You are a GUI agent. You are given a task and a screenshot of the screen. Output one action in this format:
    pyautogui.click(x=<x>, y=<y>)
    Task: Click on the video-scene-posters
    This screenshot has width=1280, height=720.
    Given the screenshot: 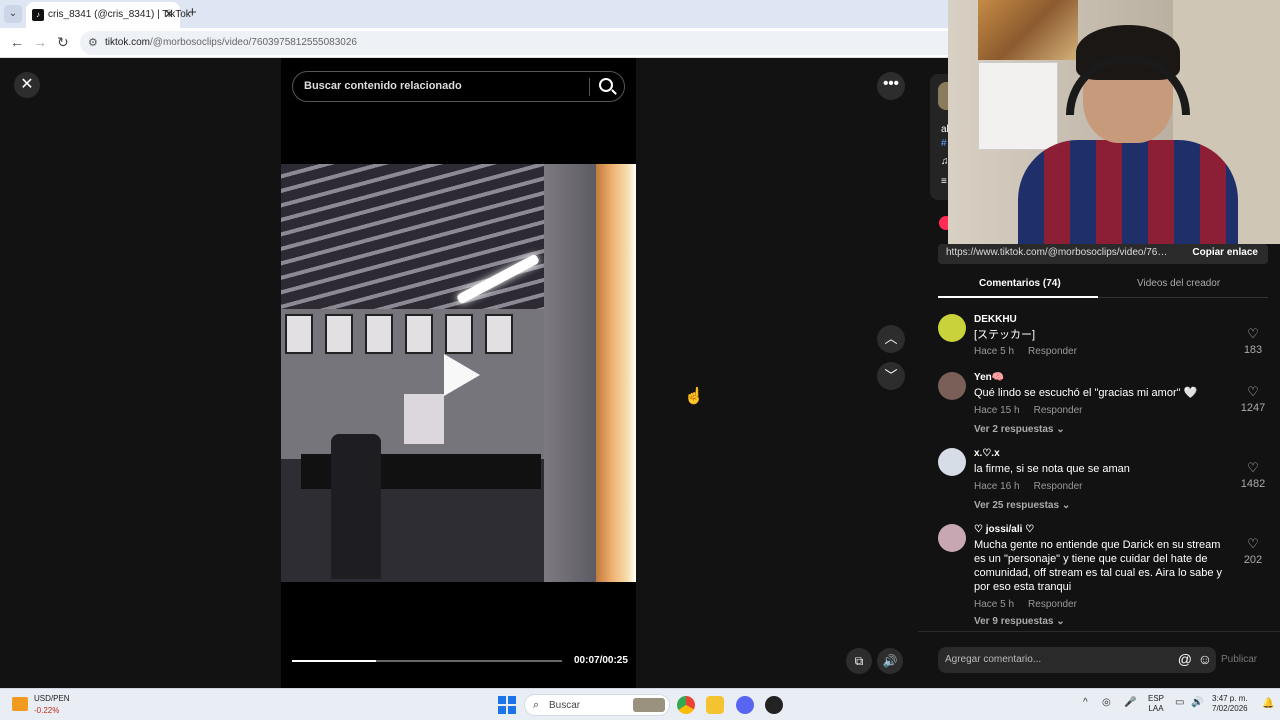 What is the action you would take?
    pyautogui.click(x=412, y=336)
    